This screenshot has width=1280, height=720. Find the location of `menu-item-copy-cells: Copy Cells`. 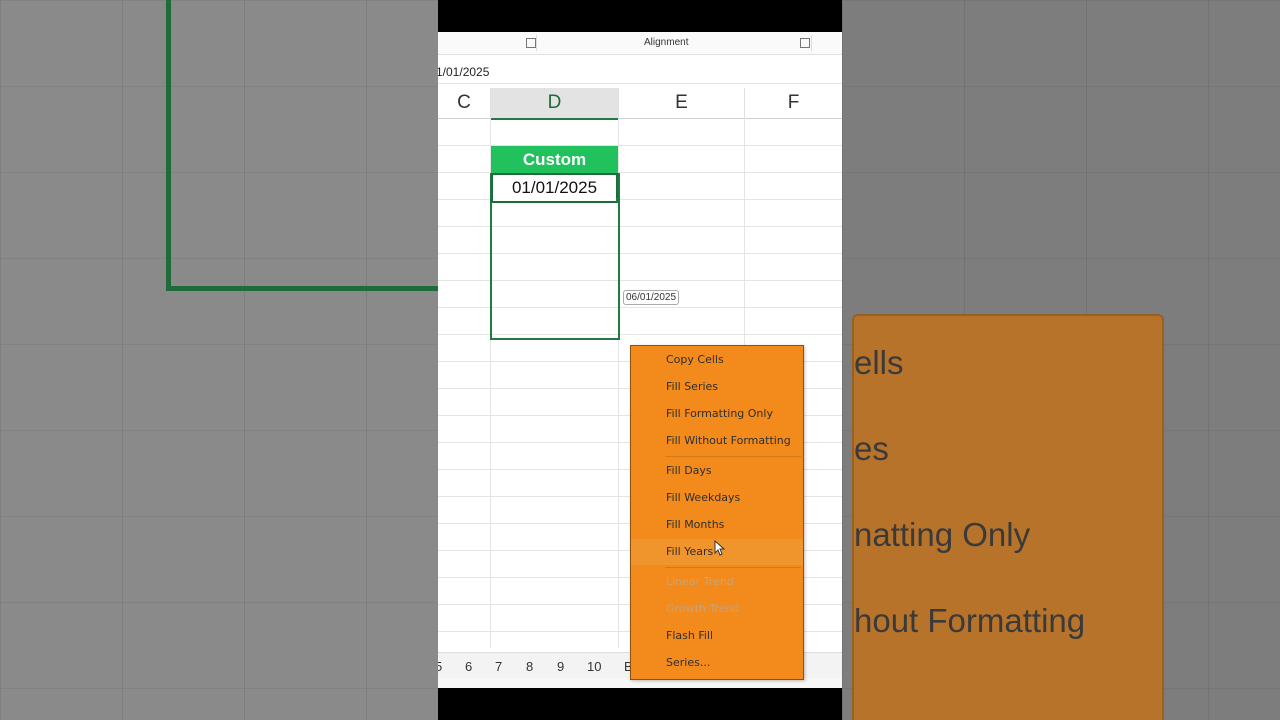

menu-item-copy-cells: Copy Cells is located at coordinates (717, 360).